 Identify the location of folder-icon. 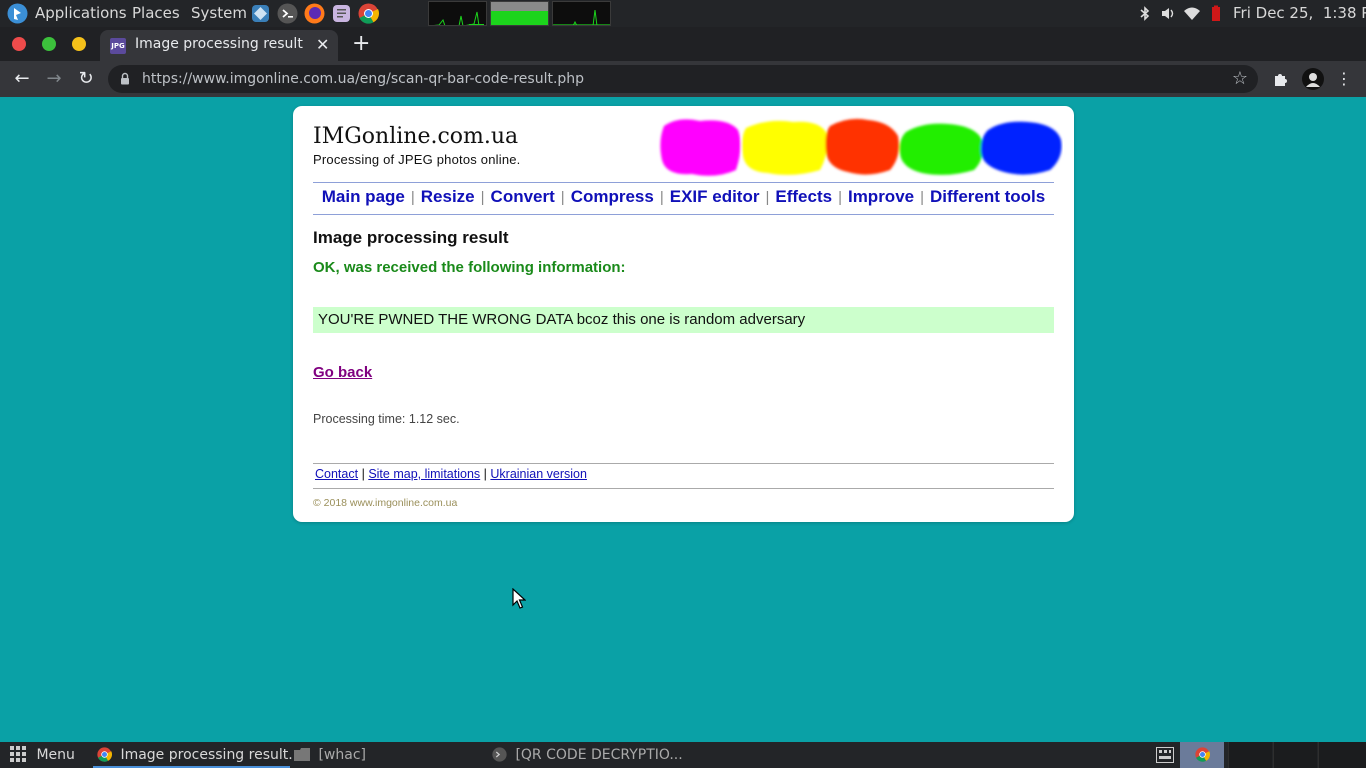
(302, 754).